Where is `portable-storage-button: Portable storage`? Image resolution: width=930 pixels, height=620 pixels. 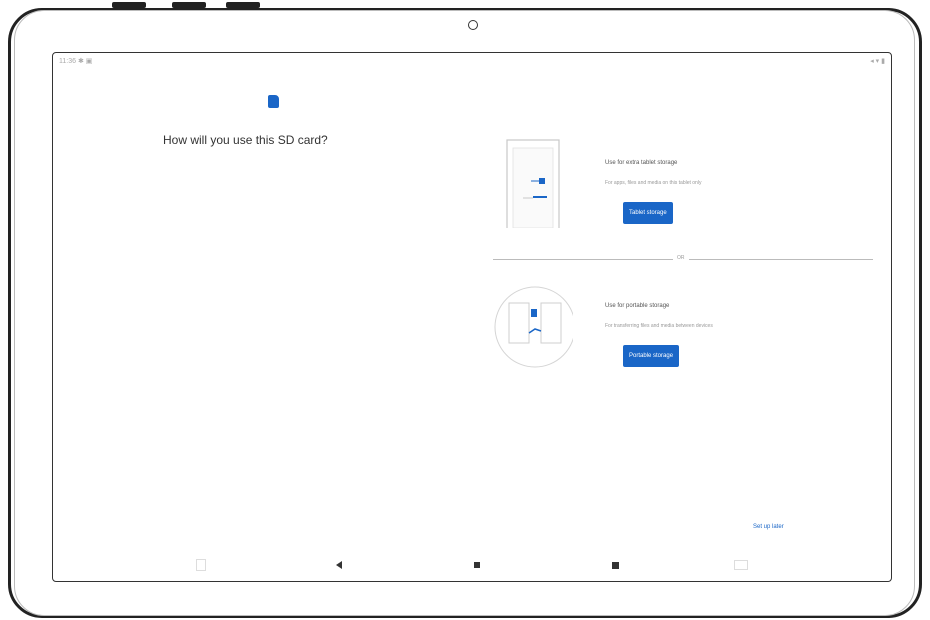
portable-storage-button: Portable storage is located at coordinates (651, 356).